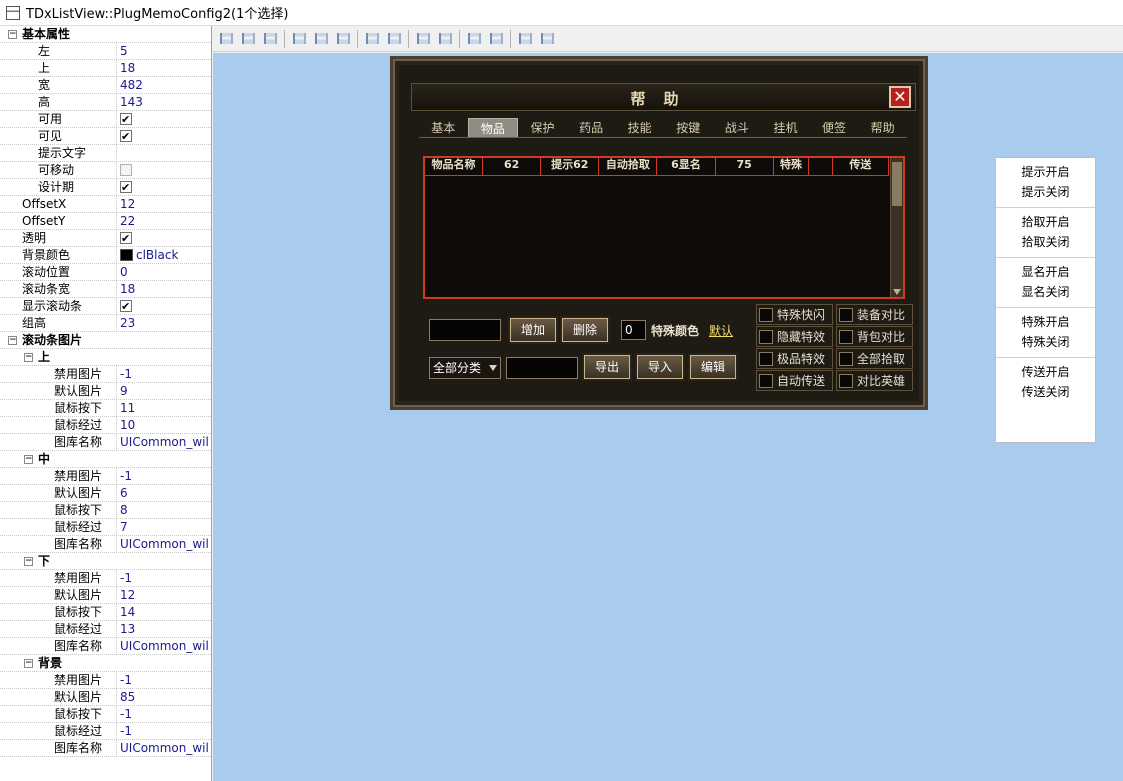 The height and width of the screenshot is (781, 1123). What do you see at coordinates (105, 697) in the screenshot?
I see `property-row: 默认图片 85` at bounding box center [105, 697].